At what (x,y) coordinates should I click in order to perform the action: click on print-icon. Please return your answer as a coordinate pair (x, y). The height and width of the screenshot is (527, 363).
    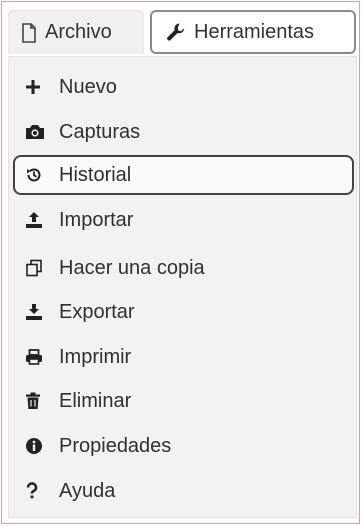
    Looking at the image, I should click on (40, 357).